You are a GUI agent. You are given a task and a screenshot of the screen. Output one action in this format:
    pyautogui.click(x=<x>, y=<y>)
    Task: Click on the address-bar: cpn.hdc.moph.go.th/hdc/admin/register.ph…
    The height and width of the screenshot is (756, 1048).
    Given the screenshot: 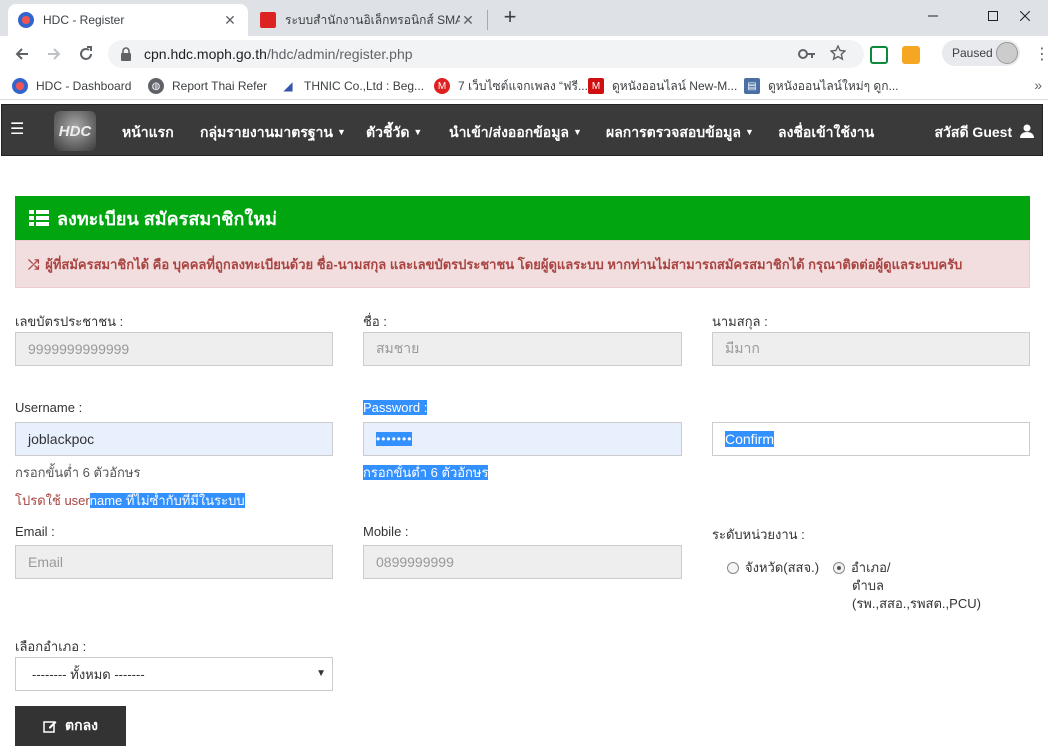 What is the action you would take?
    pyautogui.click(x=486, y=54)
    